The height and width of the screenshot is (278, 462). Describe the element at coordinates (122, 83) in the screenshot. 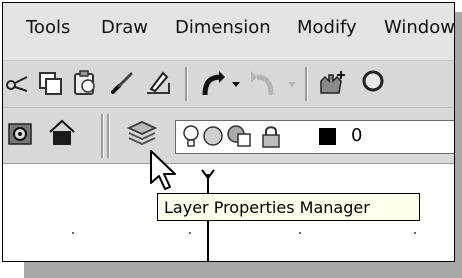

I see `brush-icon` at that location.